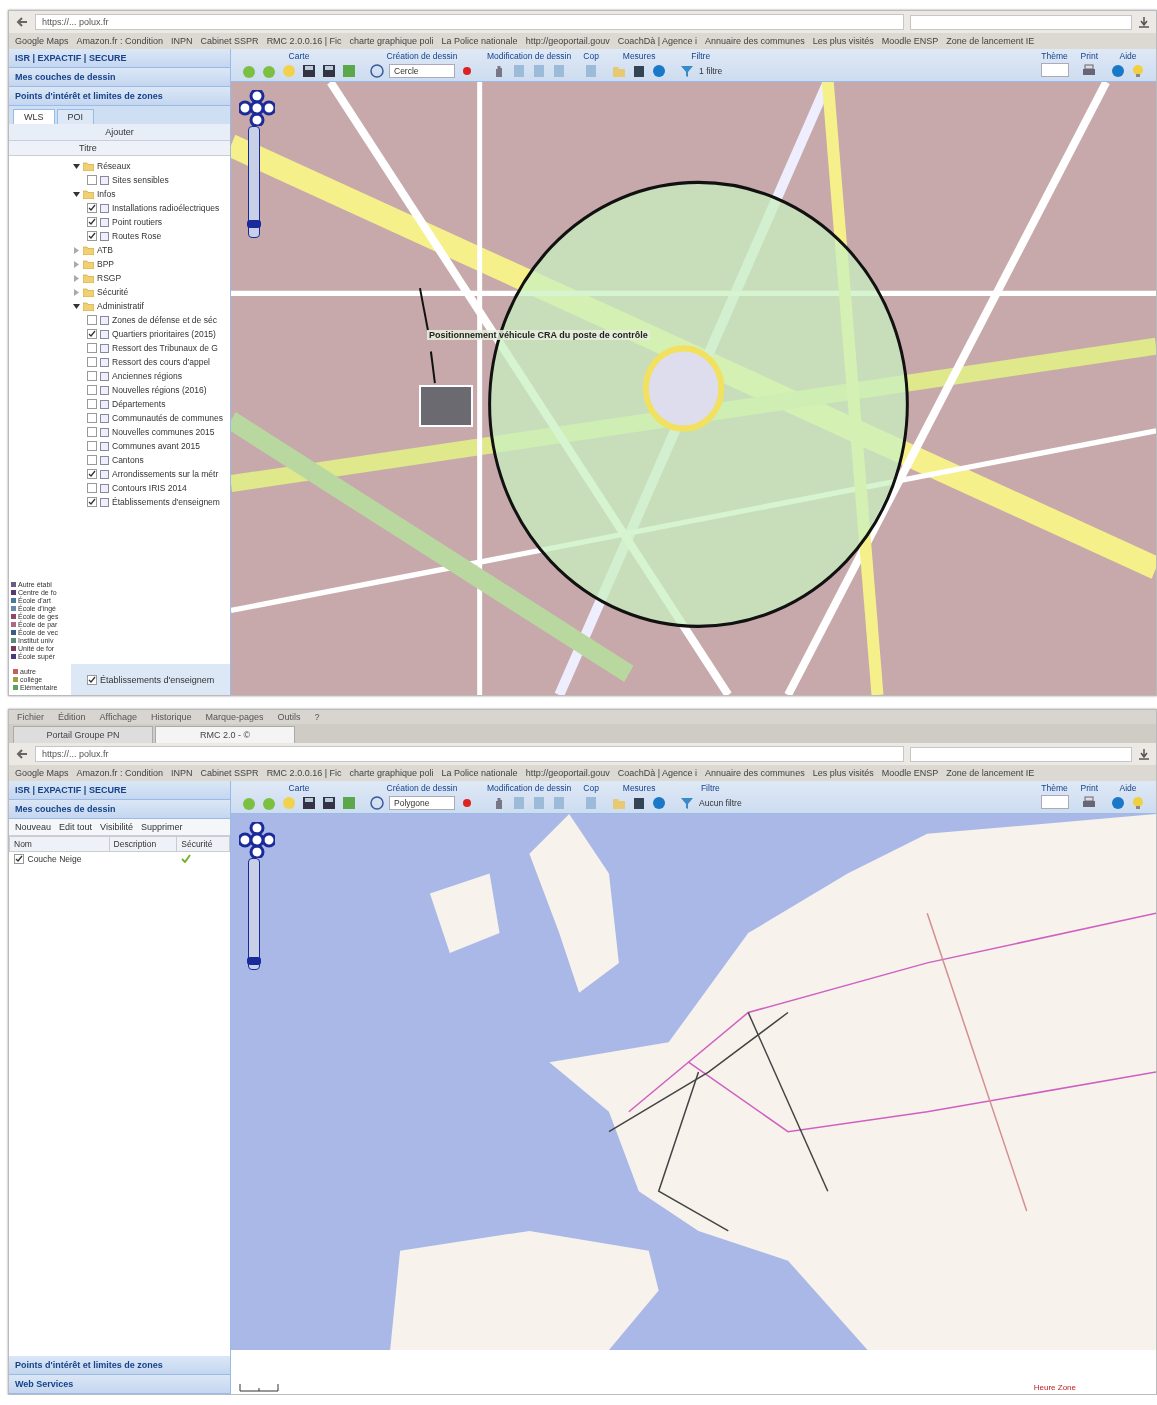 The height and width of the screenshot is (1405, 1157). What do you see at coordinates (119, 132) in the screenshot?
I see `add-layer-button: Ajouter` at bounding box center [119, 132].